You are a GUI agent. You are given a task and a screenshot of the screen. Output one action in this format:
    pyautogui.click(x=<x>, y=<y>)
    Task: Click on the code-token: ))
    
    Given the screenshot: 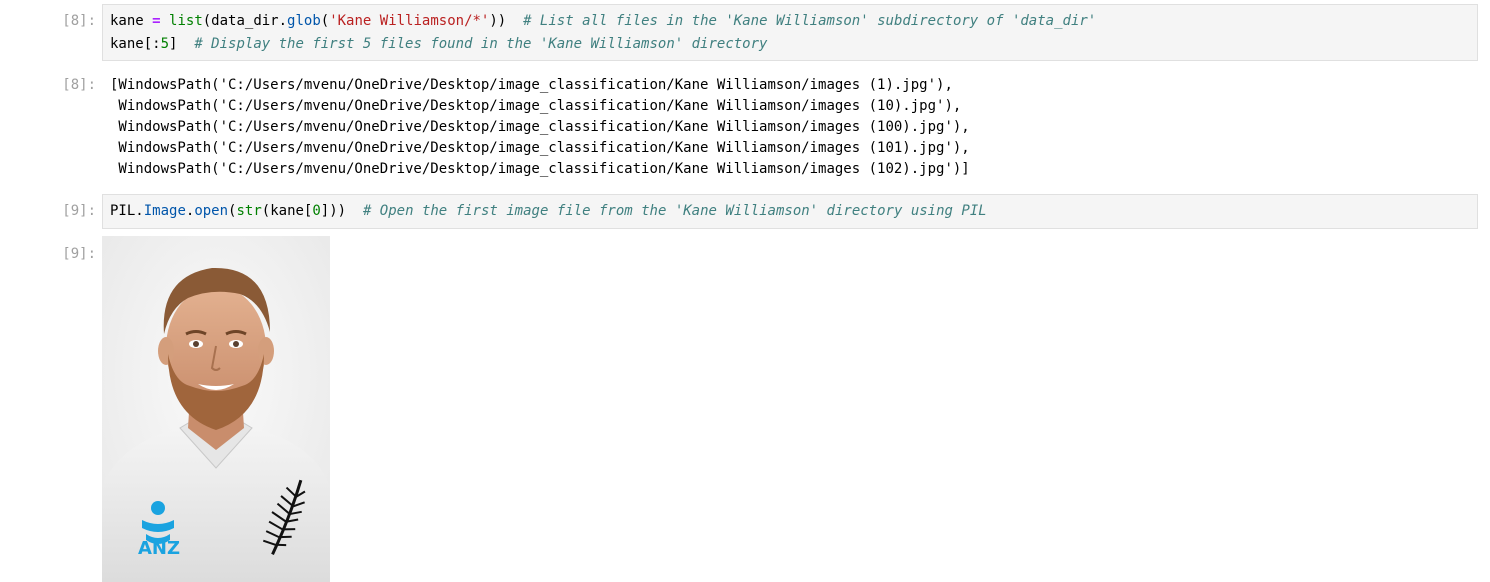 What is the action you would take?
    pyautogui.click(x=506, y=21)
    